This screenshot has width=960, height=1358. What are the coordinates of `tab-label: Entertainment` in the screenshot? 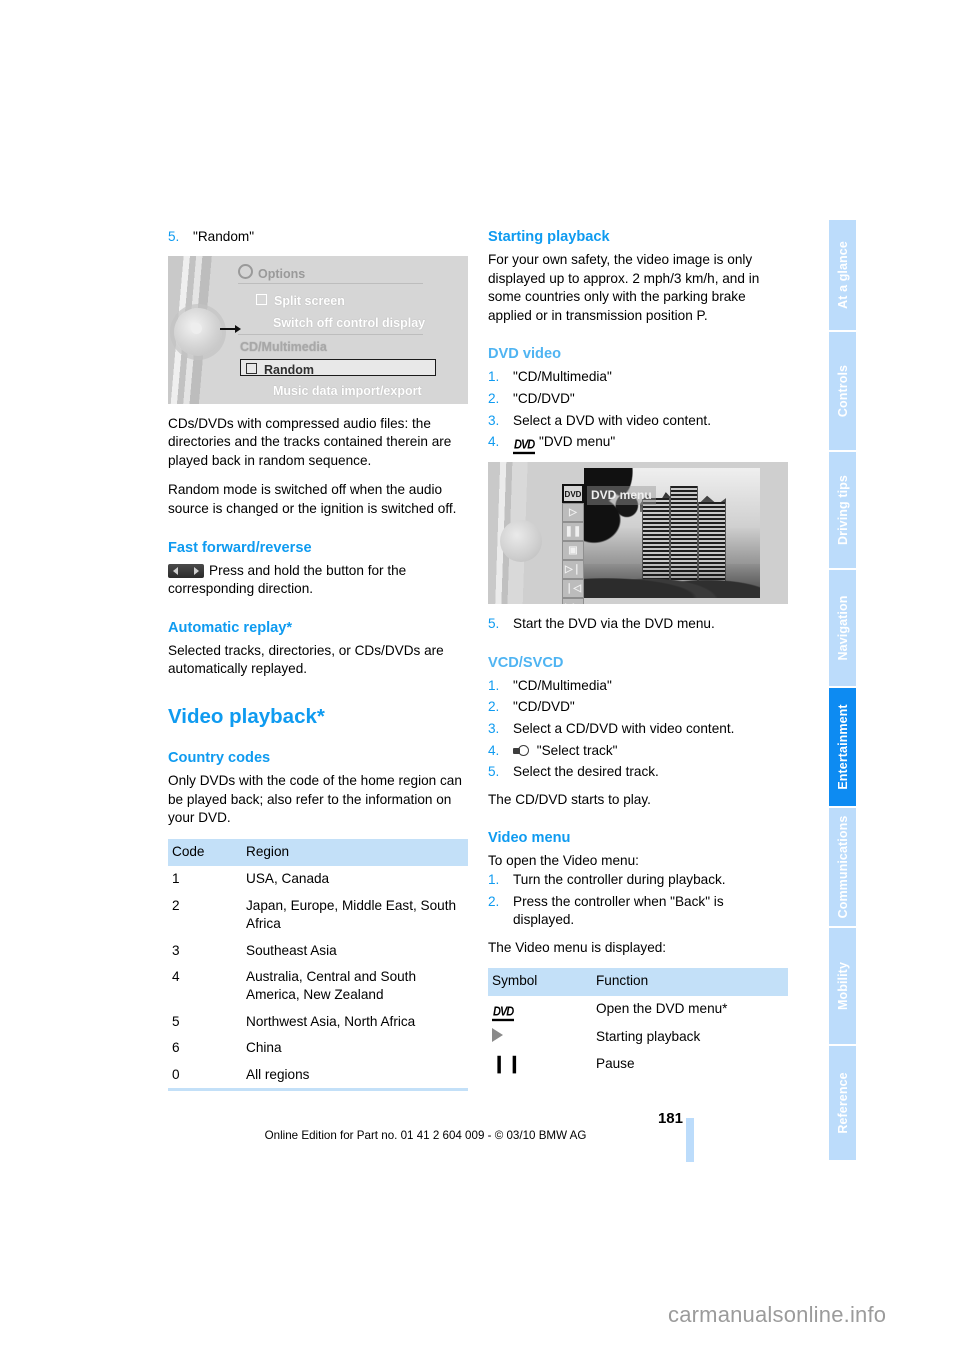 It's located at (842, 747).